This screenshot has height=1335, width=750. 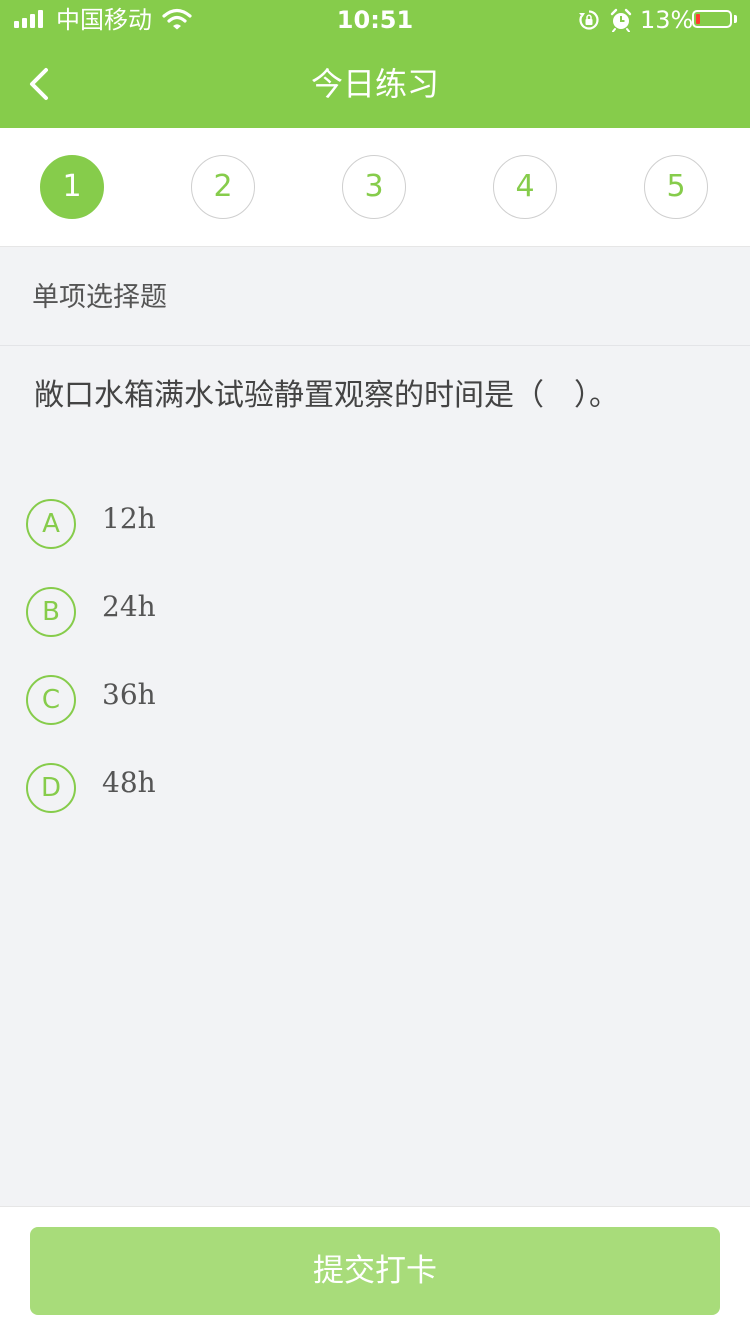 I want to click on option-letter: B, so click(x=51, y=612).